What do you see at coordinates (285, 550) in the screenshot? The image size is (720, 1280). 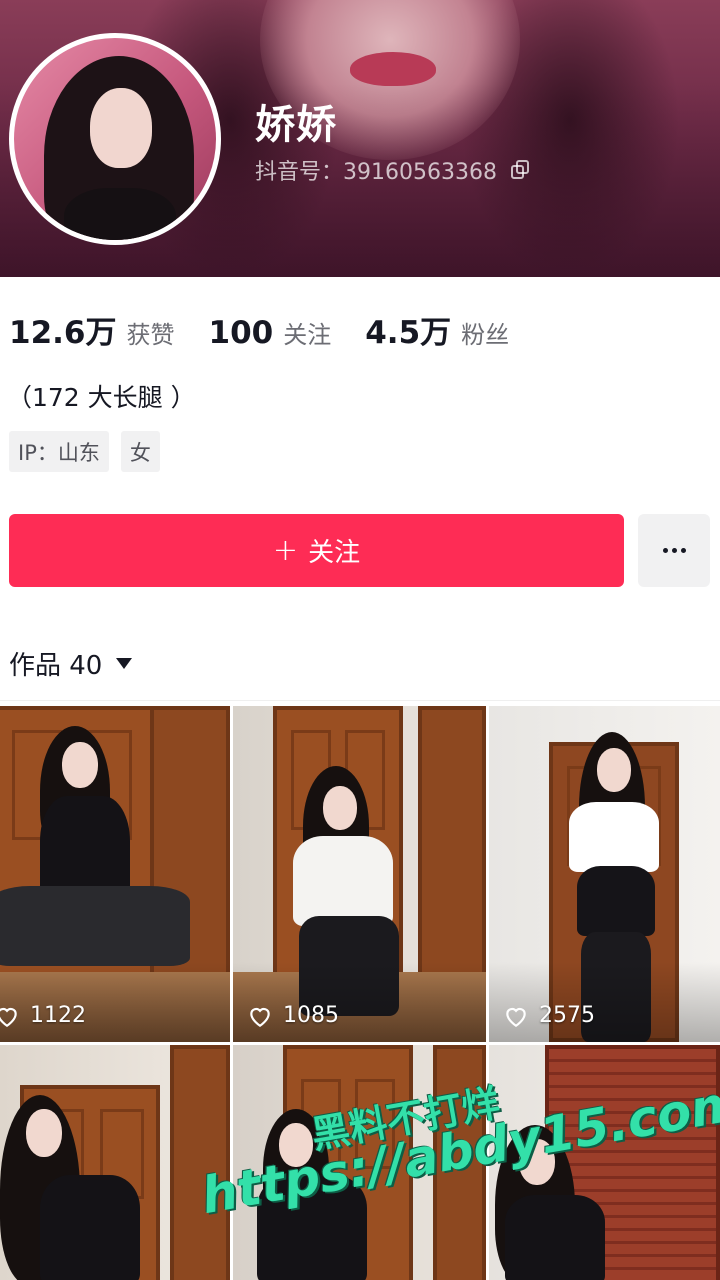 I see `plus-icon: +` at bounding box center [285, 550].